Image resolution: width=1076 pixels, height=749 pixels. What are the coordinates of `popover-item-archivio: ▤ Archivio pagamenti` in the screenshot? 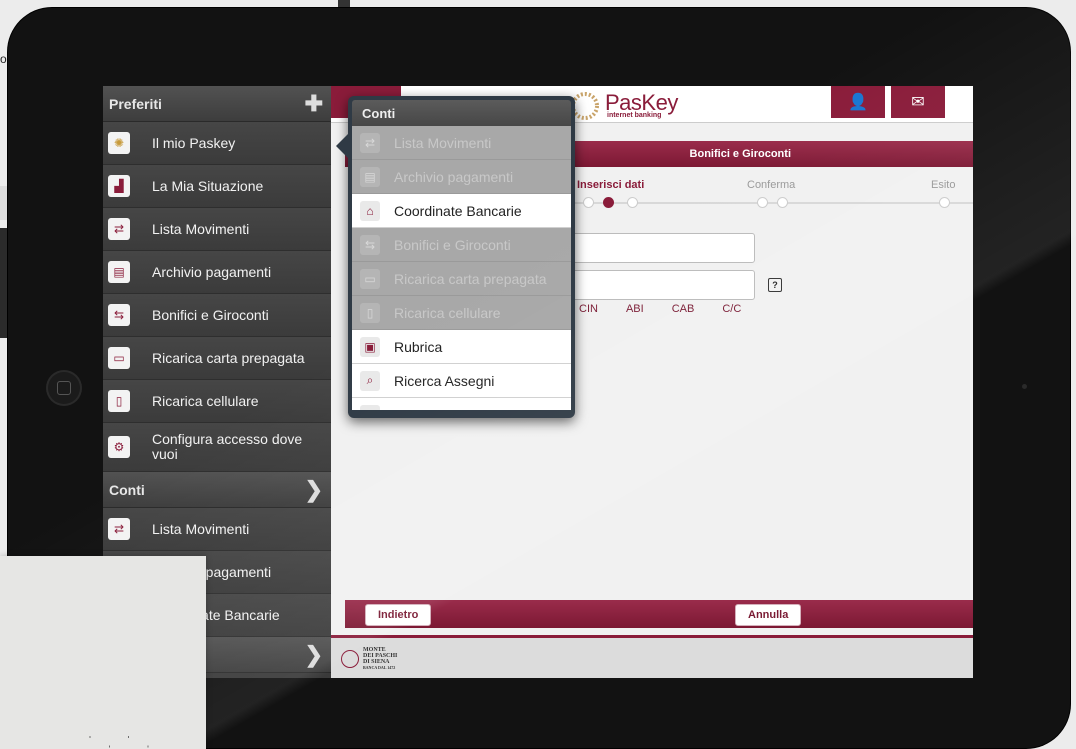 It's located at (461, 177).